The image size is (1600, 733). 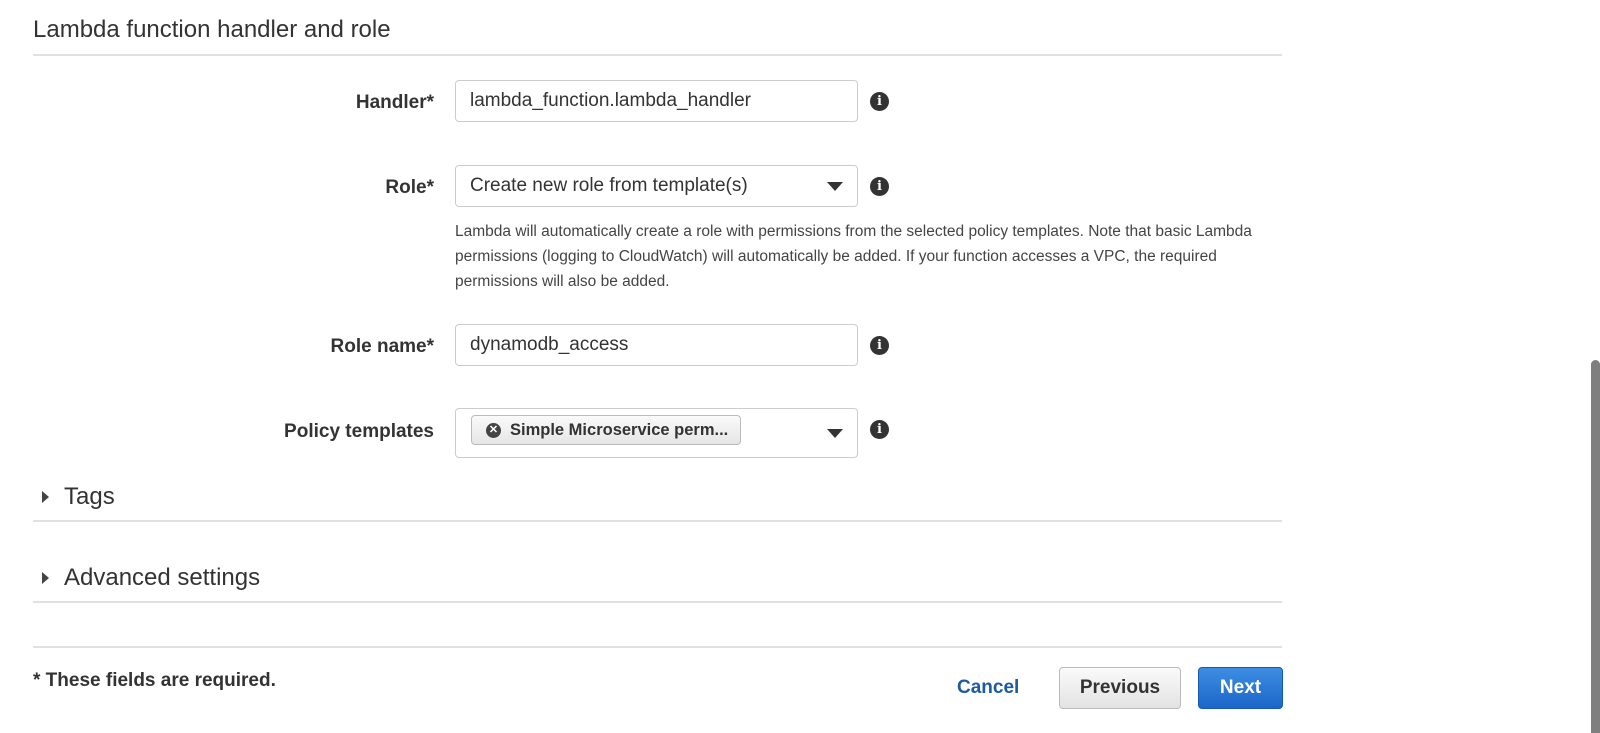 I want to click on cancel-button: Cancel, so click(x=988, y=688).